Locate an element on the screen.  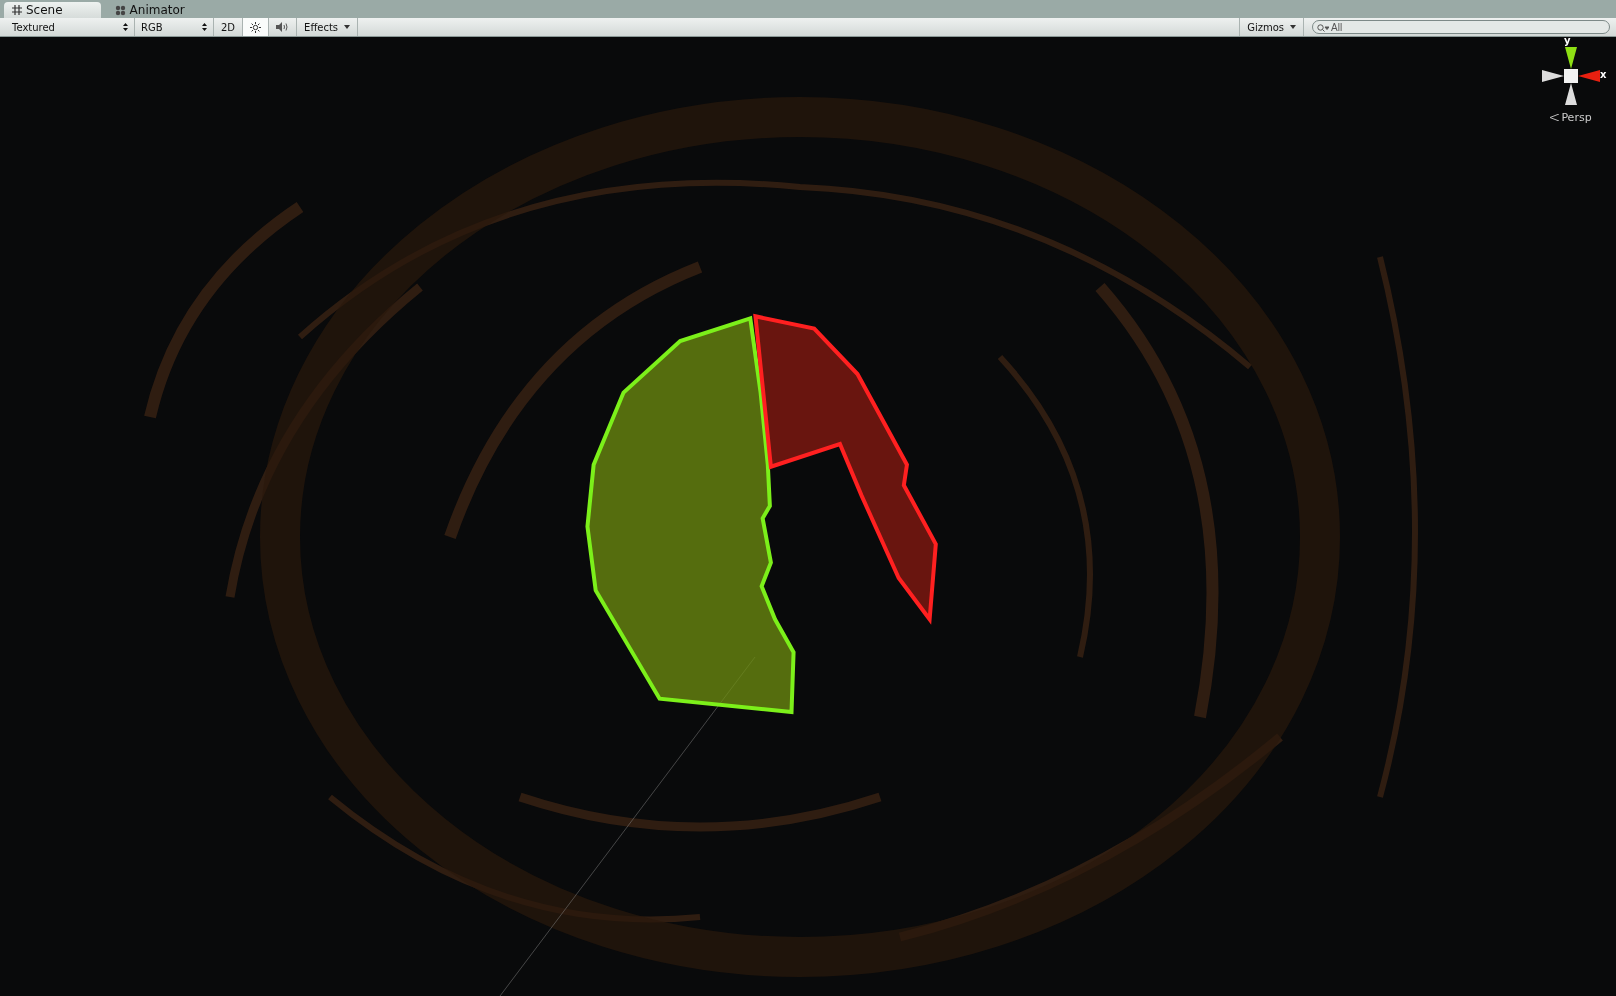
axis-label: y is located at coordinates (1567, 41).